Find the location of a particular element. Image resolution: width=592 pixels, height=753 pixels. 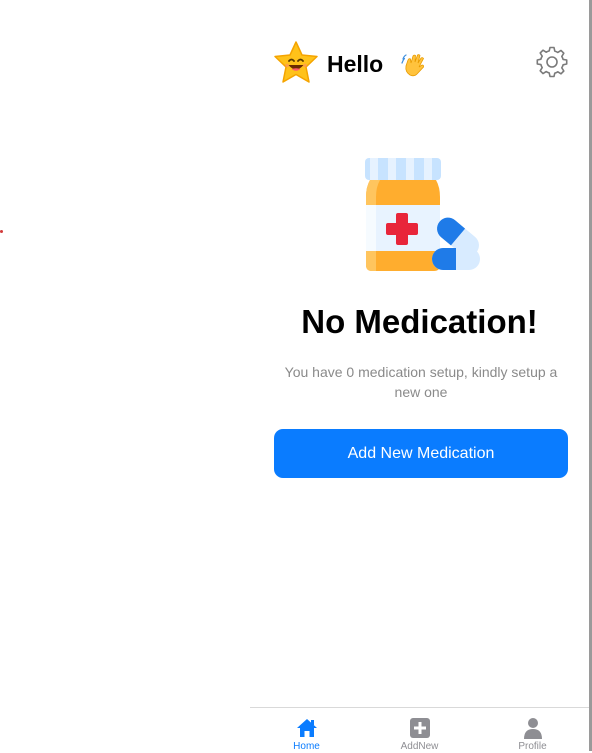

tab-home: Home is located at coordinates (306, 730).